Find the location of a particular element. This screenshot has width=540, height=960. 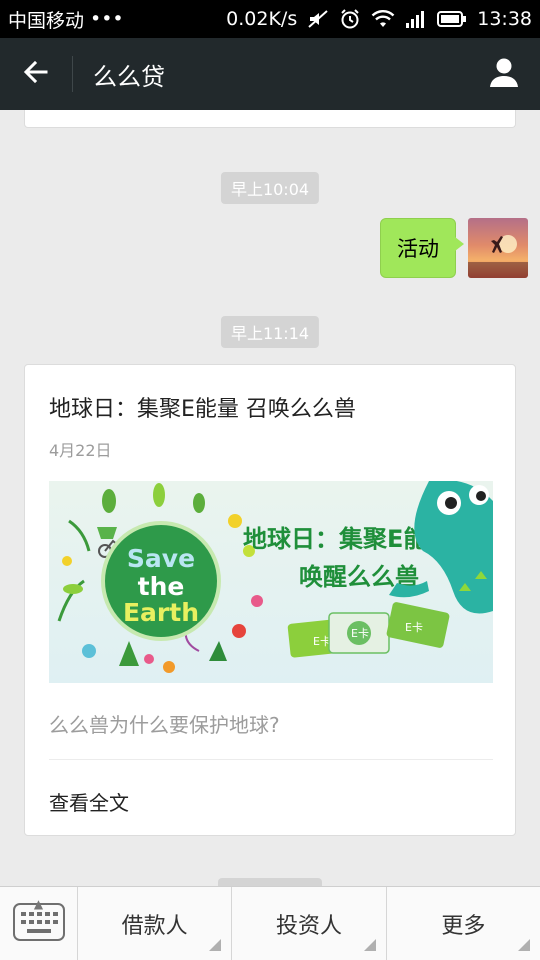

caret-up-icon: ▲ is located at coordinates (38, 904).